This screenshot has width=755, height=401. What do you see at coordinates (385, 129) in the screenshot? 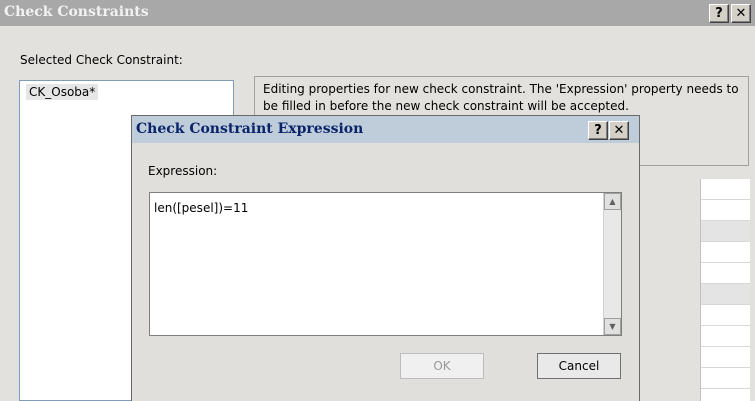
I see `expression-title-bar: Check Constraint Expression ? ✕` at bounding box center [385, 129].